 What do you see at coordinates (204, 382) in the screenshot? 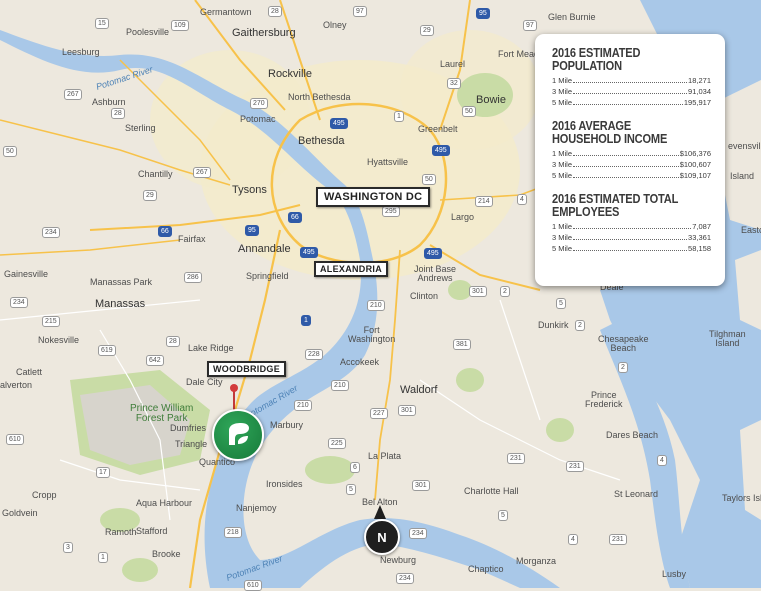
I see `place-dale-city: Dale City` at bounding box center [204, 382].